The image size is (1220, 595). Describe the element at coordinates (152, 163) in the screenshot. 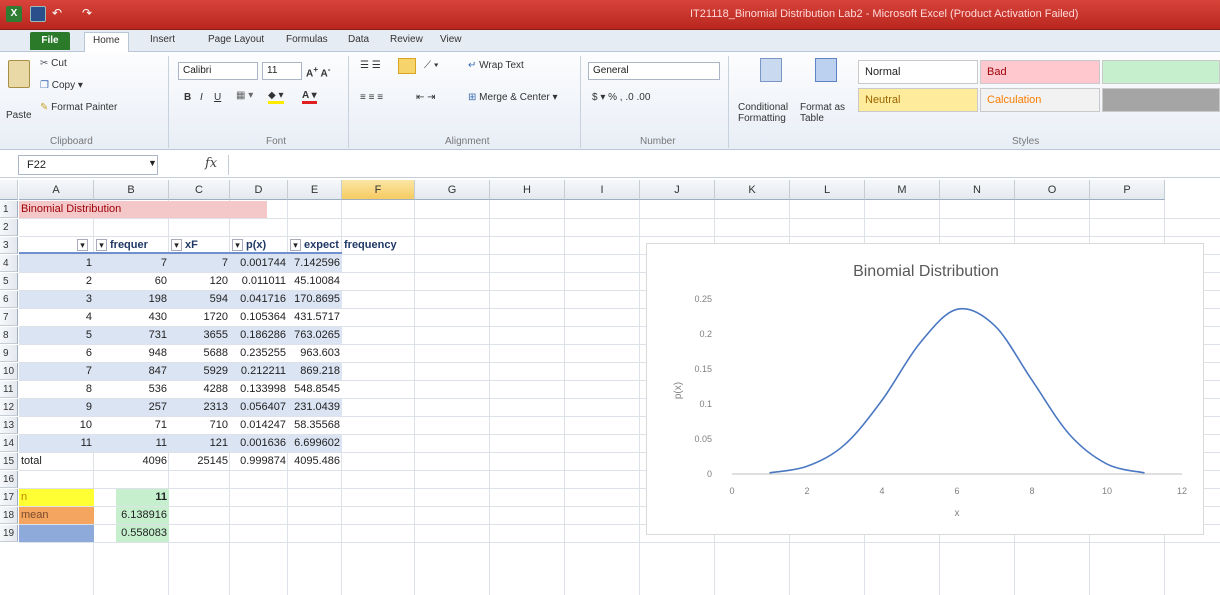

I see `name-box-dropdown-icon: ▼` at that location.